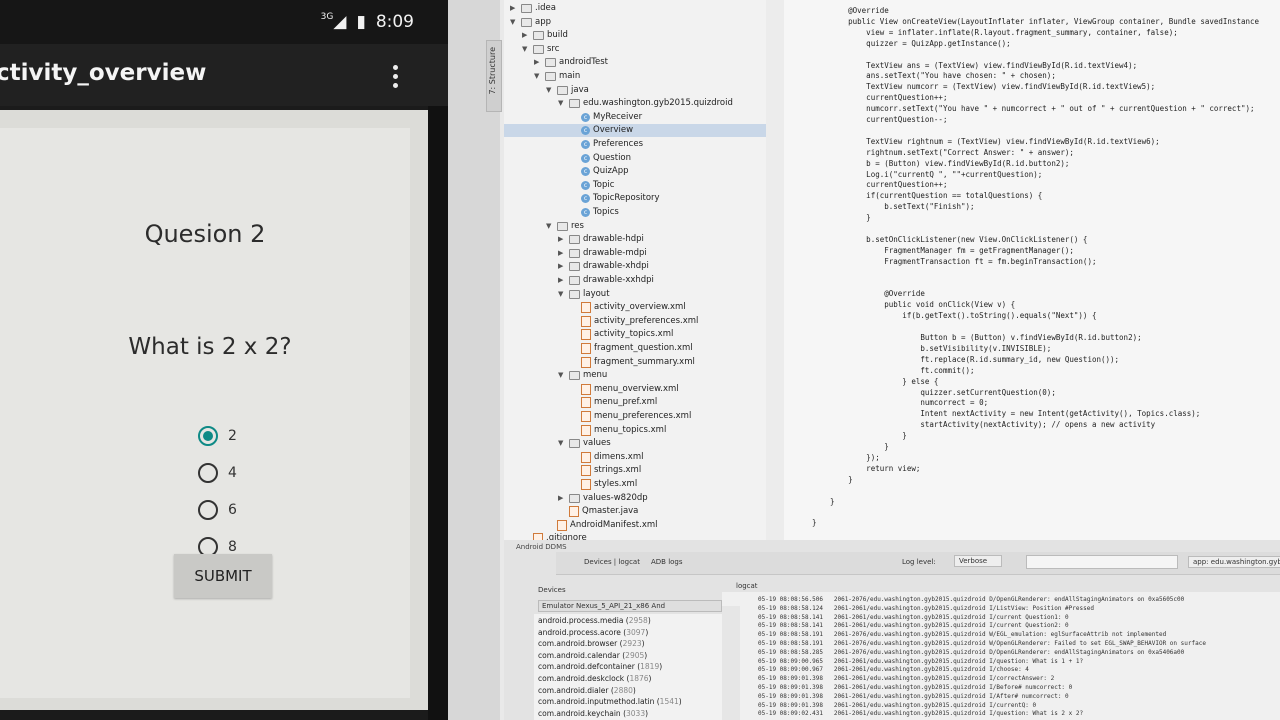  Describe the element at coordinates (635, 212) in the screenshot. I see `tree-node: c Topics` at that location.